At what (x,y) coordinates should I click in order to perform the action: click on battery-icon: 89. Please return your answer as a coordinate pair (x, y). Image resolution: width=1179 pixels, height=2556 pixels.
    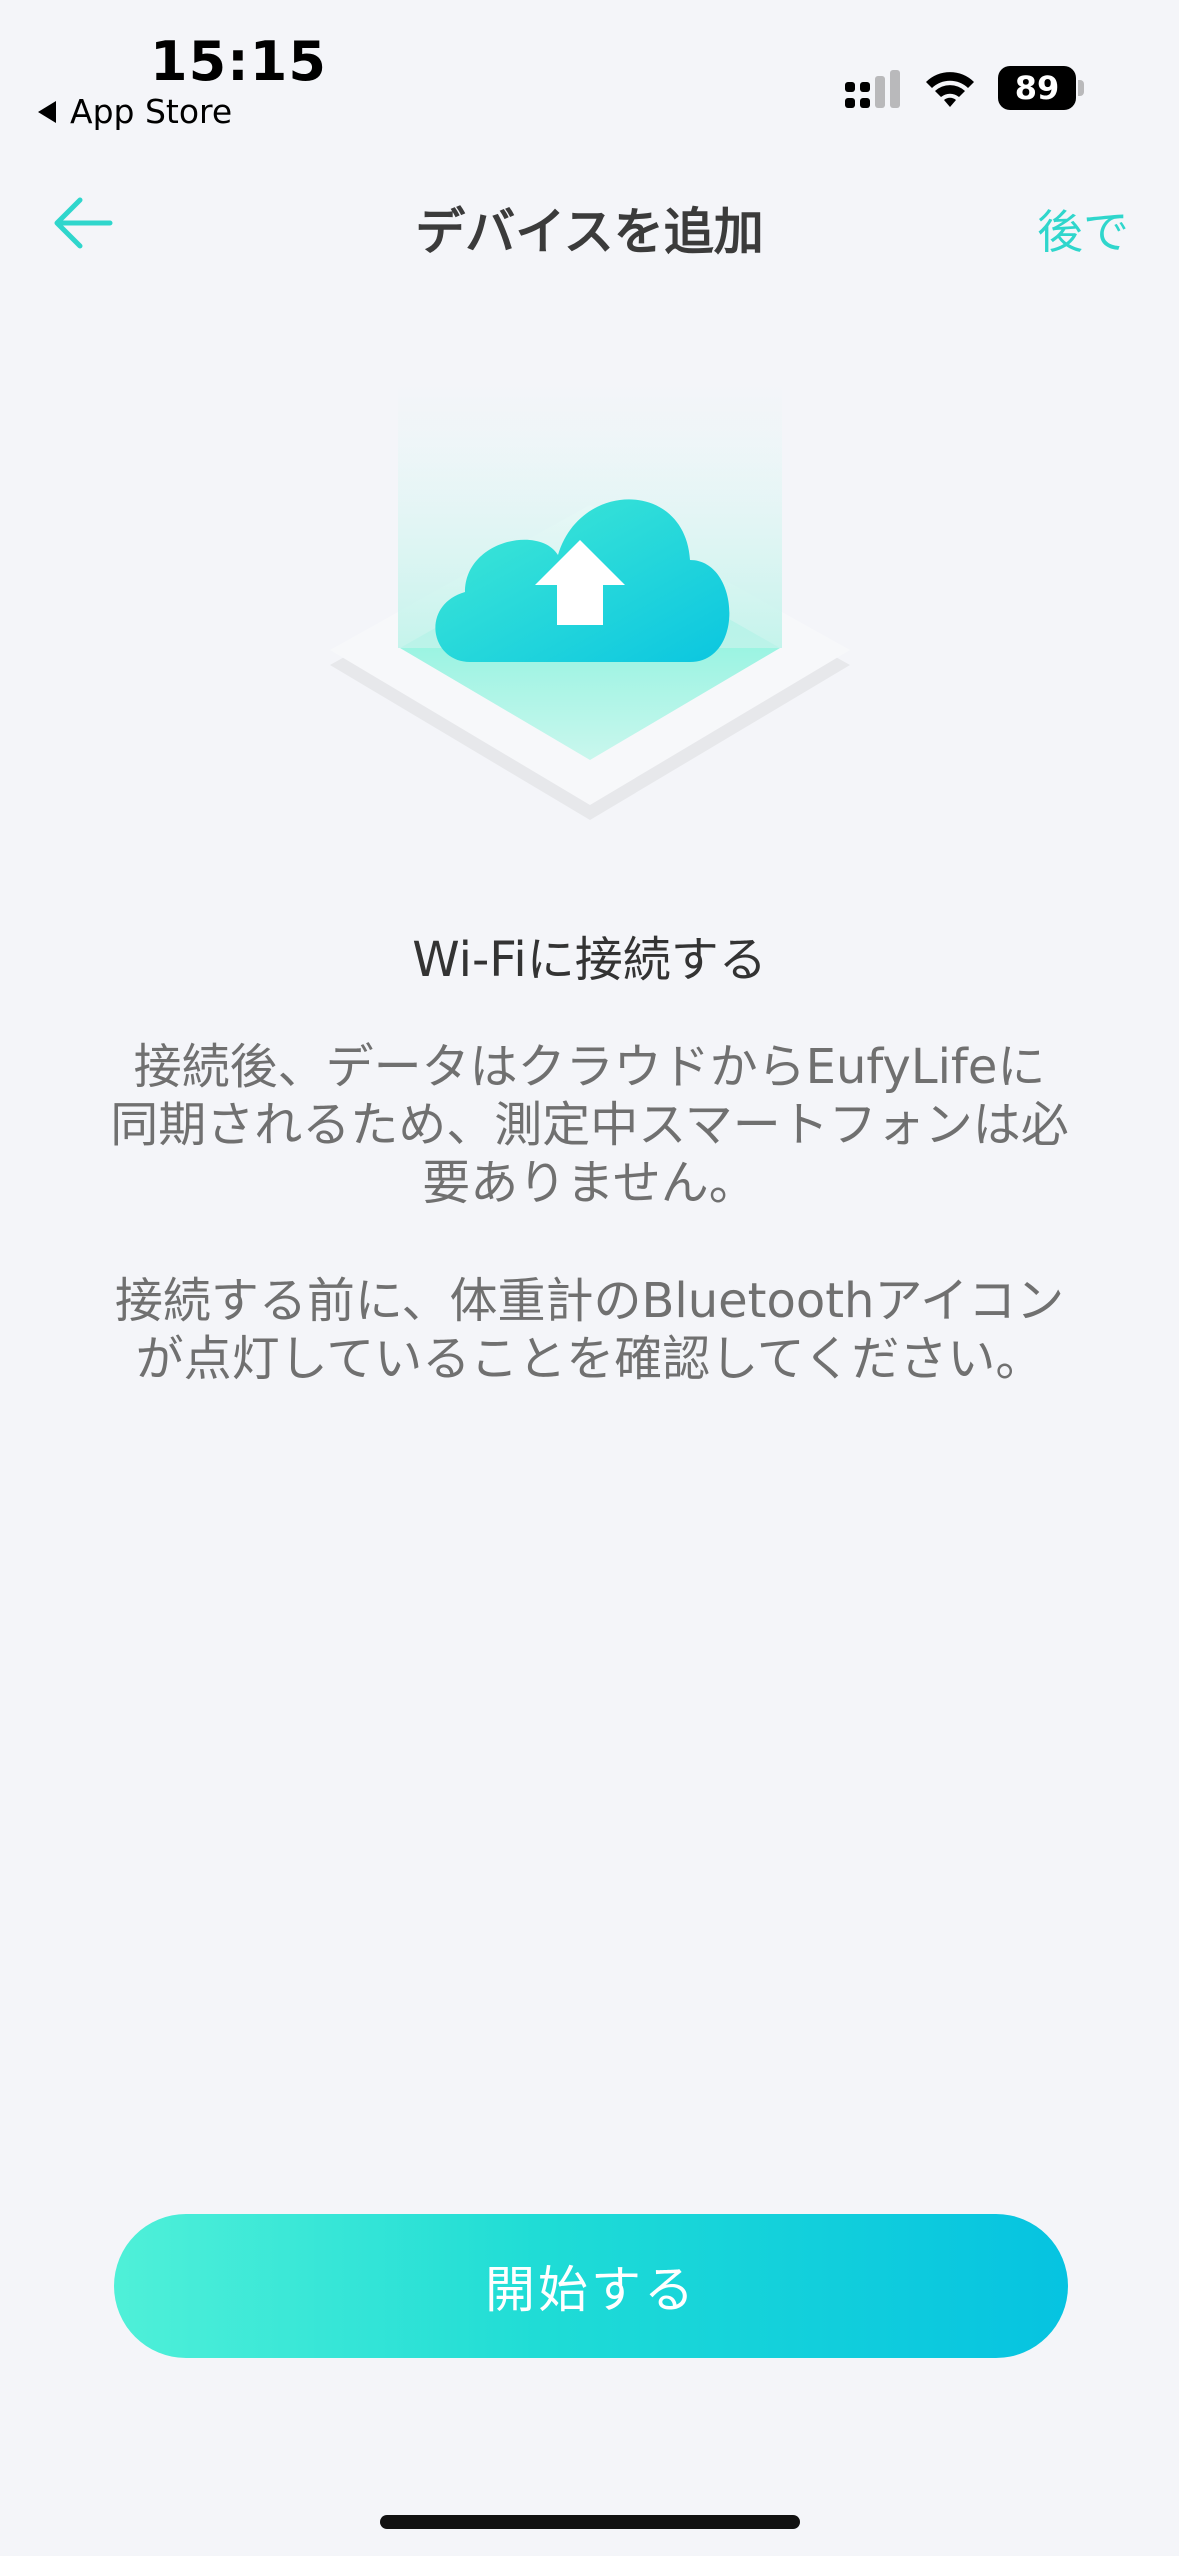
    Looking at the image, I should click on (1037, 88).